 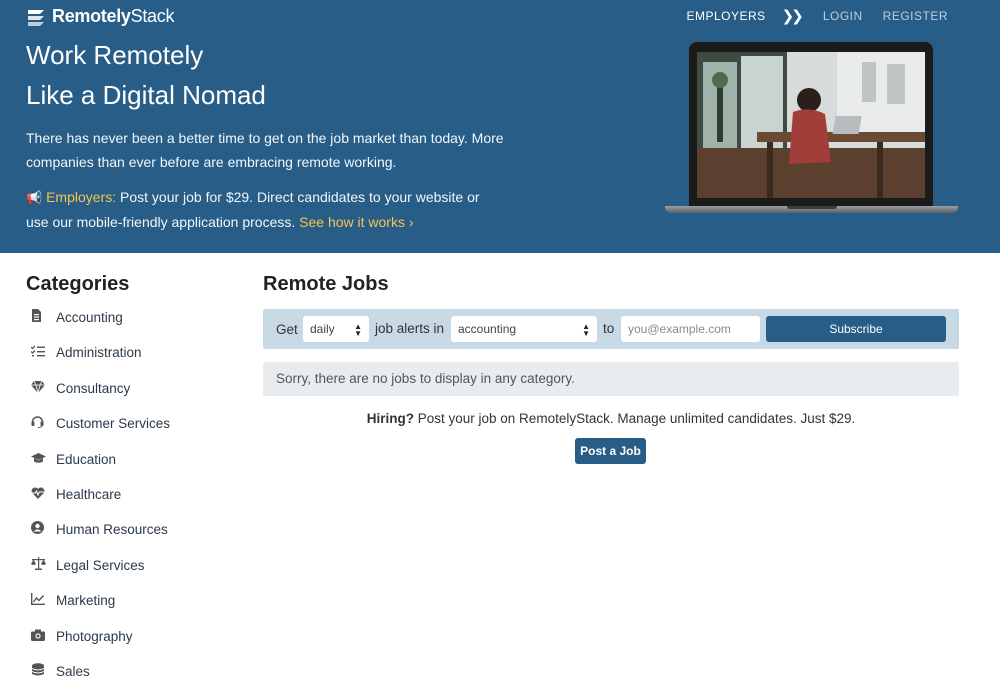 I want to click on megaphone-icon: 📢, so click(x=34, y=197).